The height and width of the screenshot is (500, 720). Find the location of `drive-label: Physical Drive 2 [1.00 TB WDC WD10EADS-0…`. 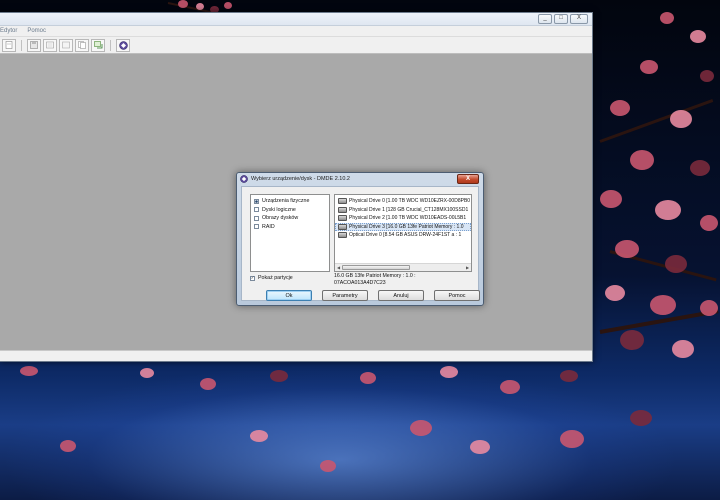

drive-label: Physical Drive 2 [1.00 TB WDC WD10EADS-0… is located at coordinates (408, 218).